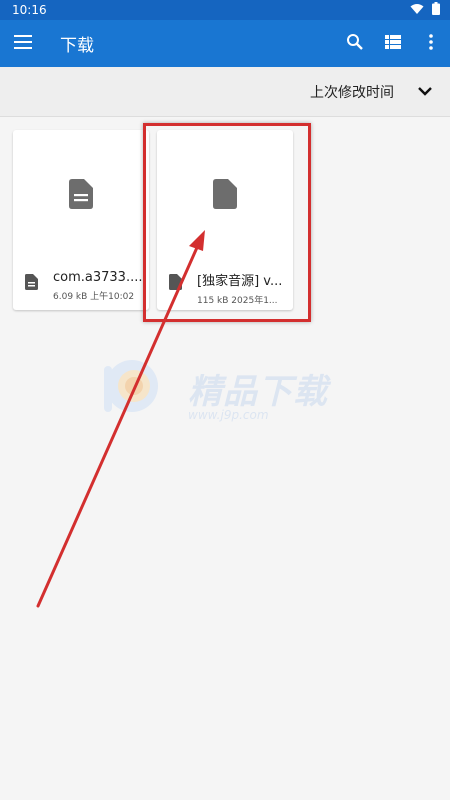  What do you see at coordinates (228, 415) in the screenshot?
I see `watermark-url: www.j9p.com` at bounding box center [228, 415].